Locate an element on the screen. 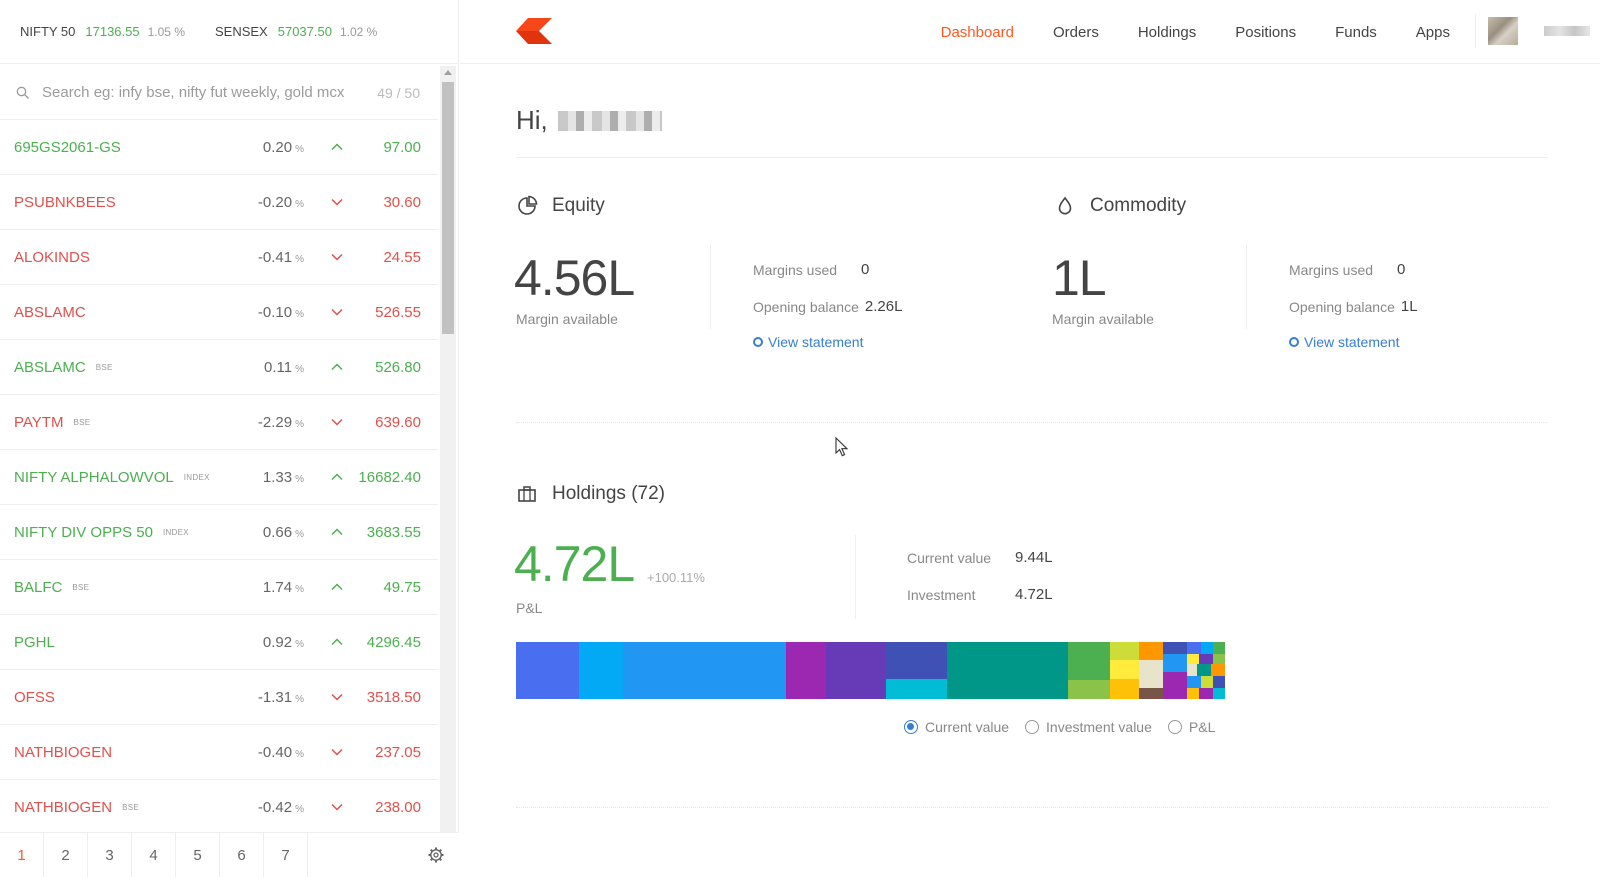  watchlist-page-2: 2 is located at coordinates (66, 855).